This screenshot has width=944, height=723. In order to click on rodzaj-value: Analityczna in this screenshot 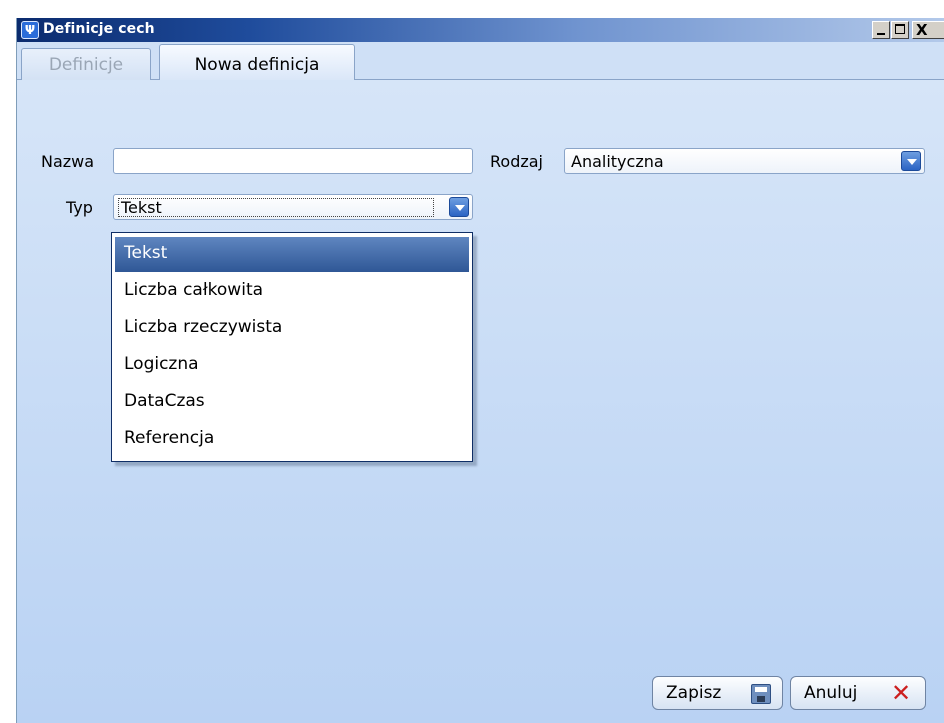, I will do `click(617, 161)`.